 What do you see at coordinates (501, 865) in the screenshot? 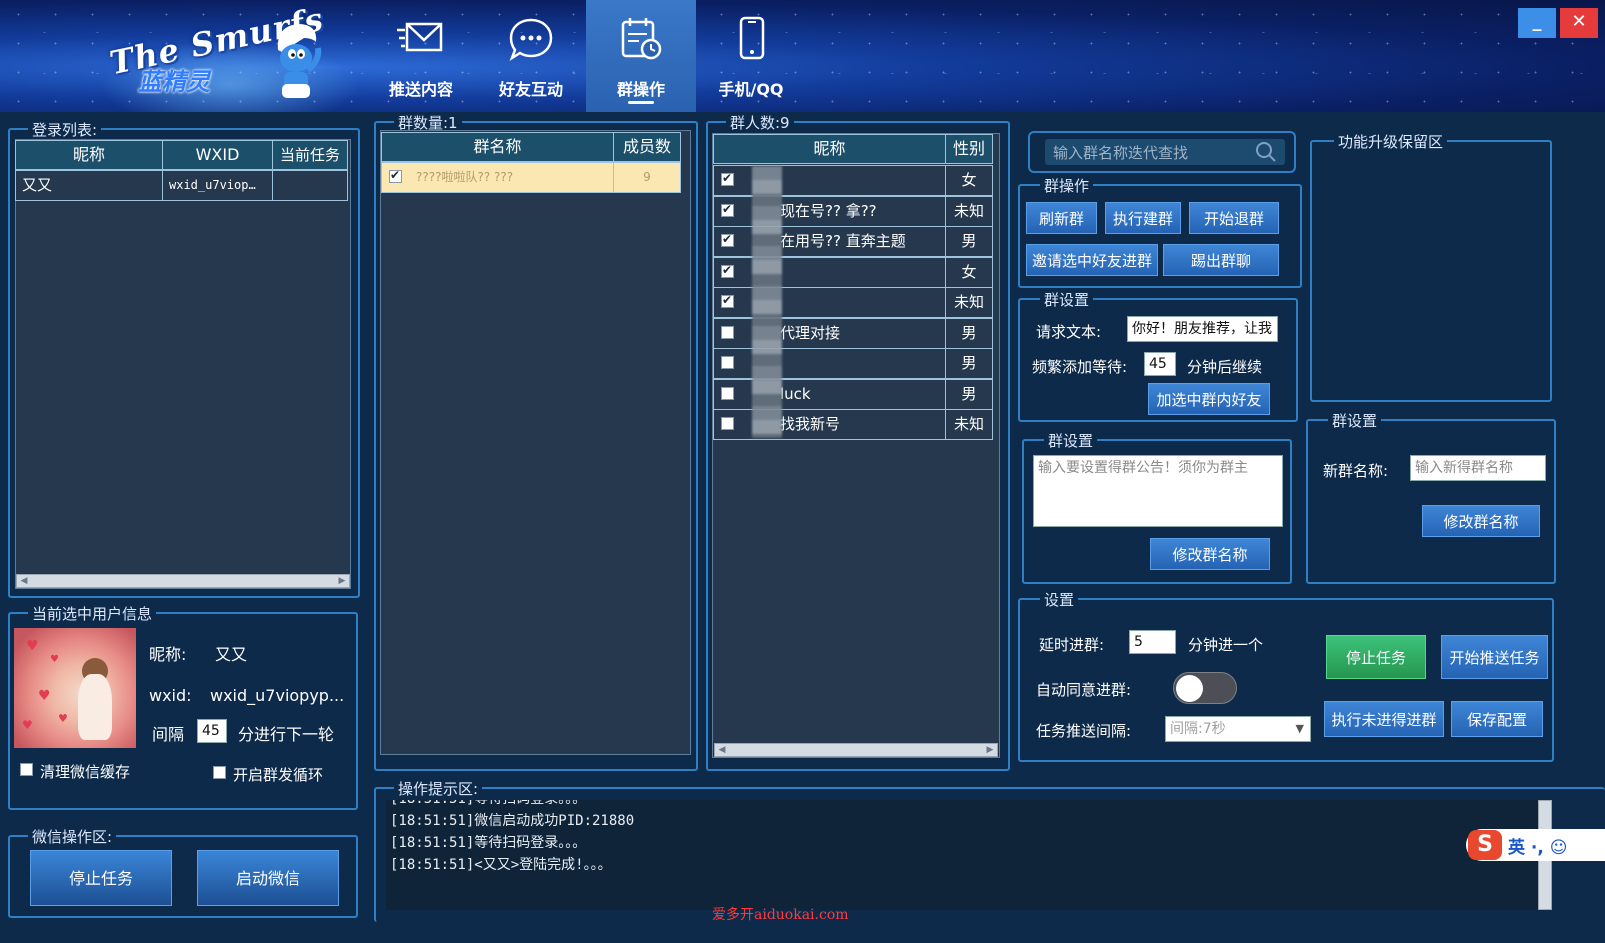
I see `log-line: [18:51:51]<又又>登陆完成!。。。` at bounding box center [501, 865].